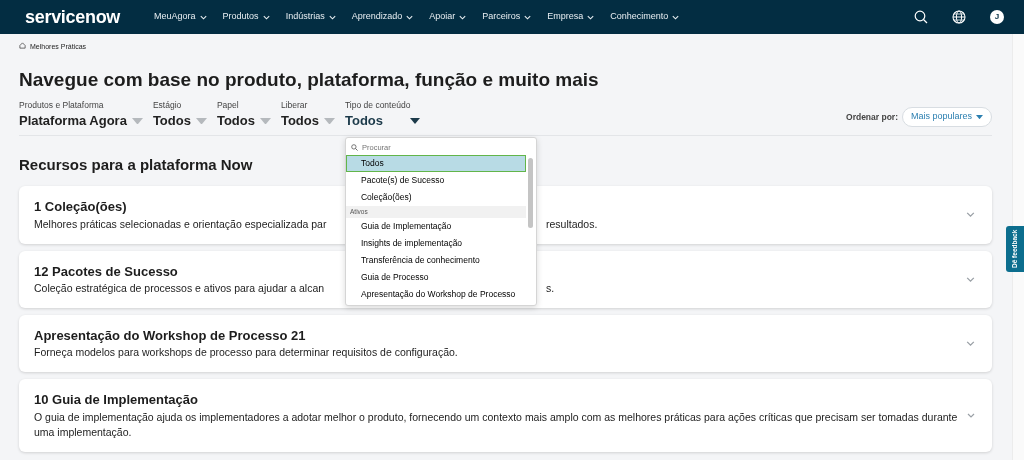  Describe the element at coordinates (872, 117) in the screenshot. I see `sort-label: Ordenar por:` at that location.